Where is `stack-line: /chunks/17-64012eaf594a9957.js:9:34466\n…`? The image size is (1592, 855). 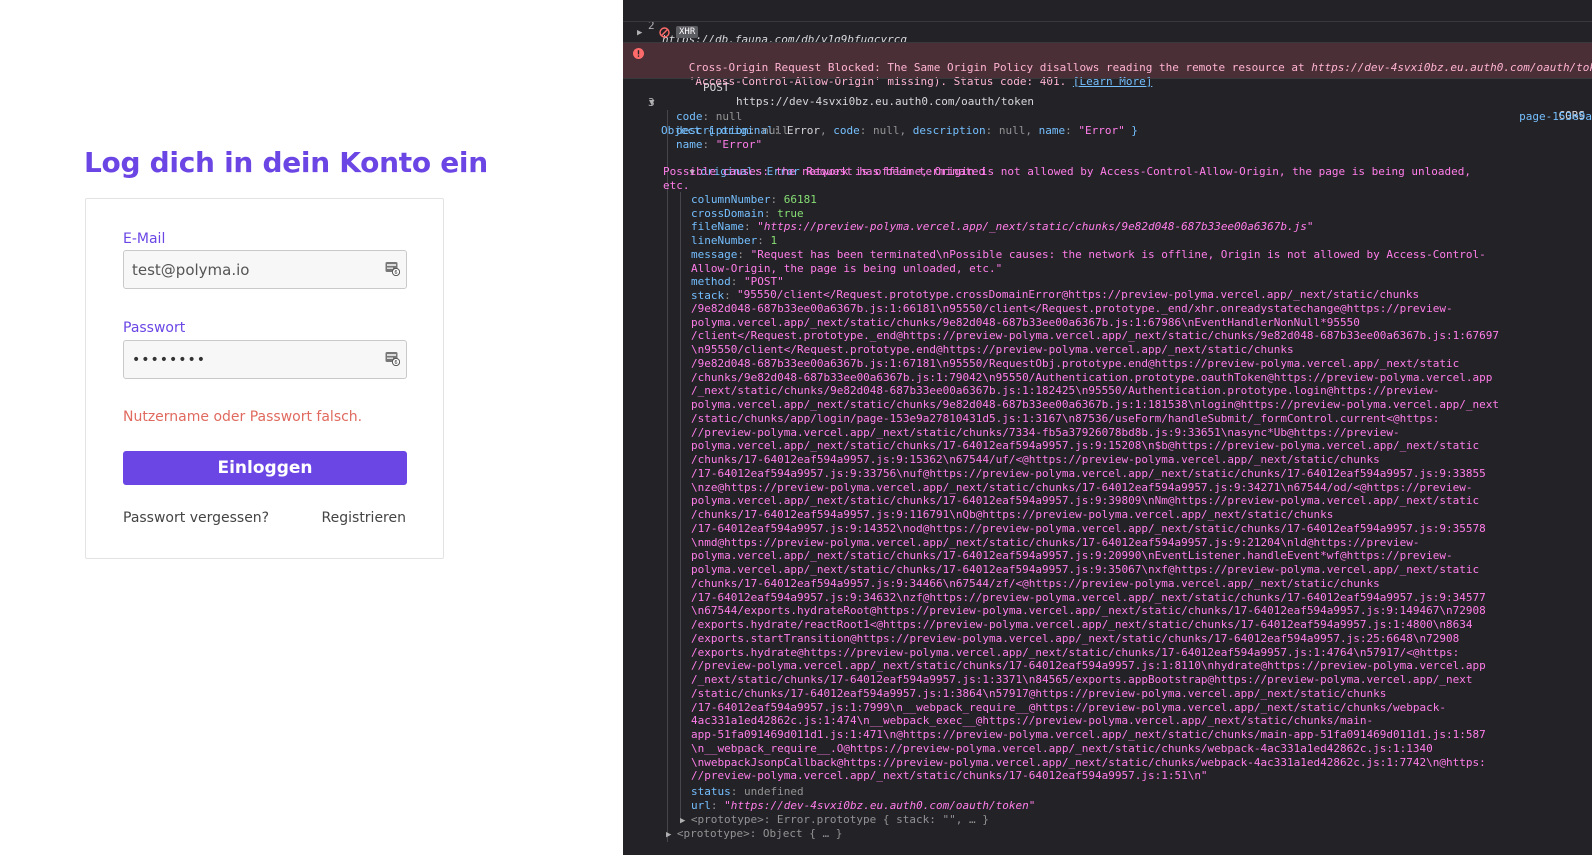
stack-line: /chunks/17-64012eaf594a9957.js:9:34466\n… is located at coordinates (1035, 583).